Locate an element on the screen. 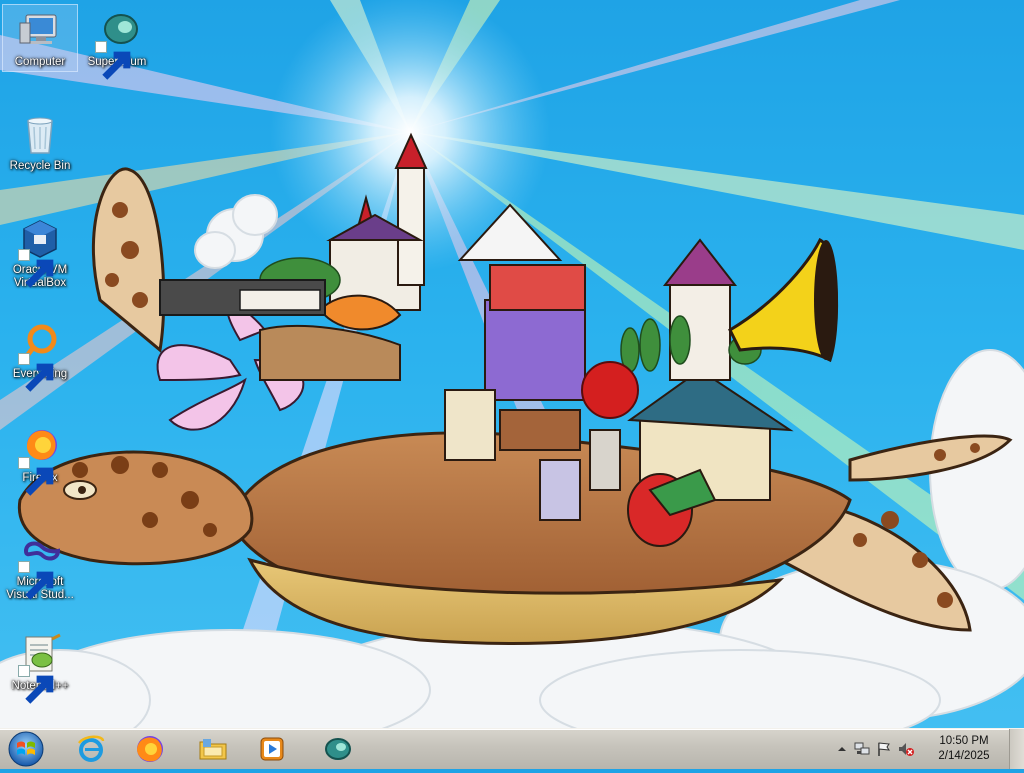 Image resolution: width=1024 pixels, height=773 pixels. desktop-icon-recycle-bin: Recycle Bin is located at coordinates (40, 142).